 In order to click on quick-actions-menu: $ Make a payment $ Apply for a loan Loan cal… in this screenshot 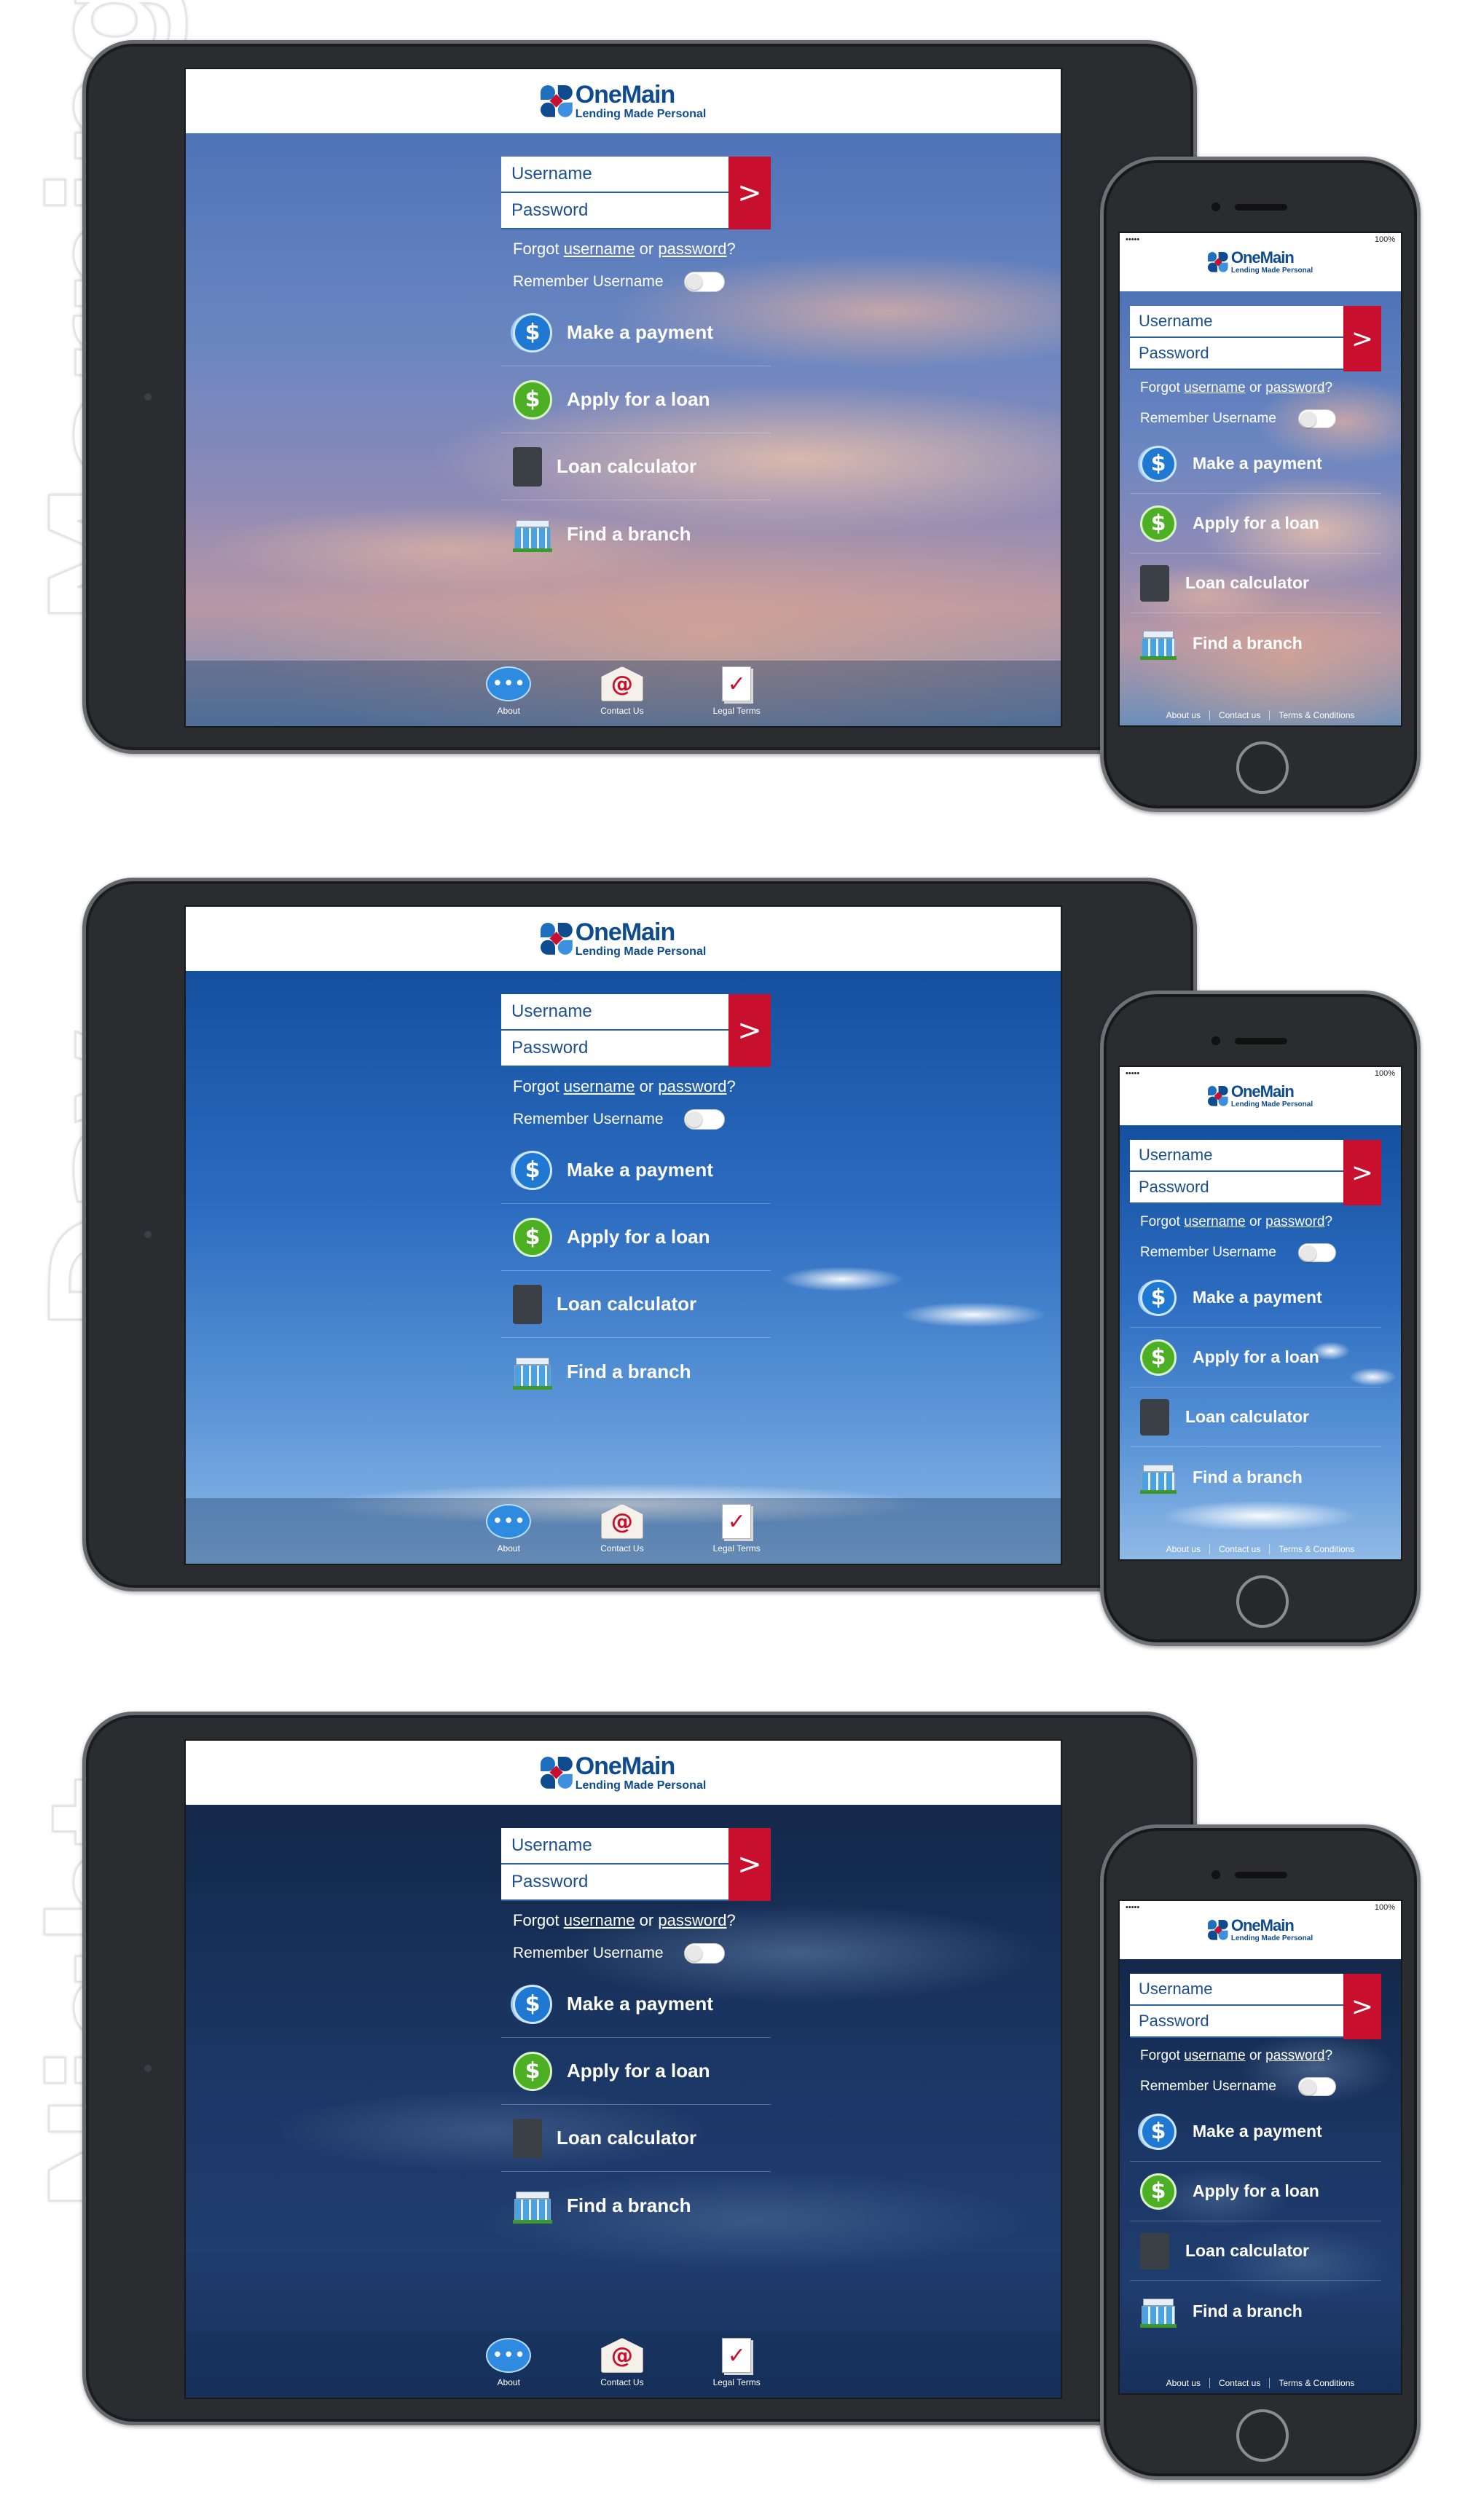, I will do `click(1255, 553)`.